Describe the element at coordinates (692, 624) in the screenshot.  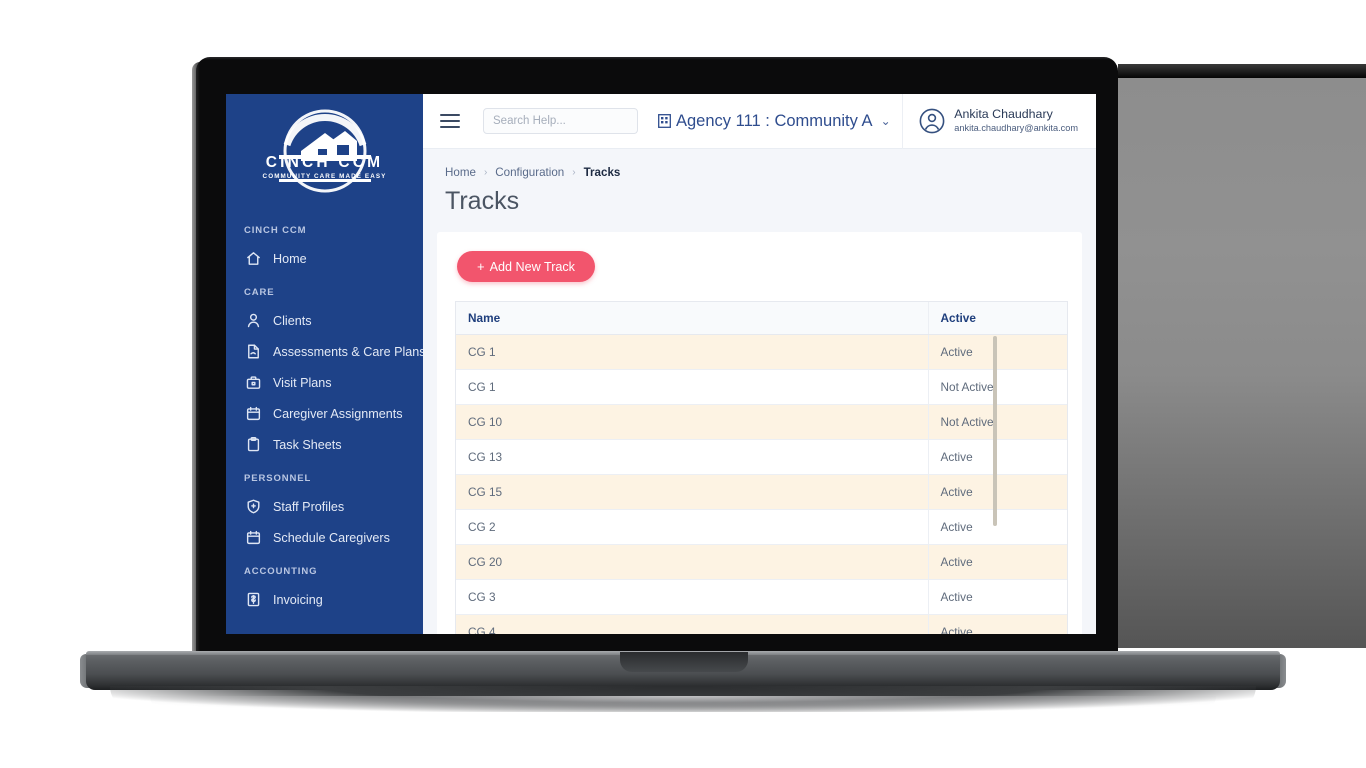
I see `cell-name: CG 4` at that location.